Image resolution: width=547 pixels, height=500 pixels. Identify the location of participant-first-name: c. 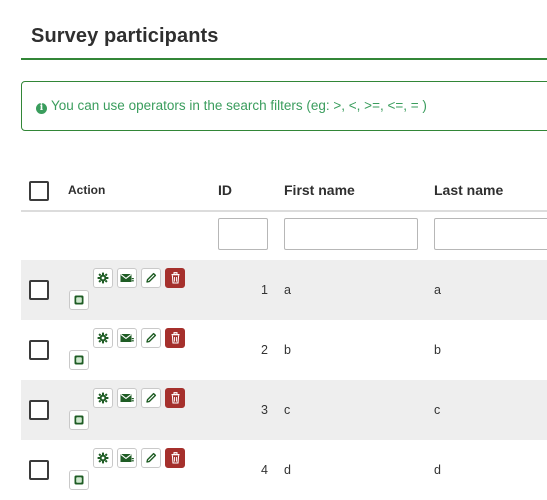
(287, 410).